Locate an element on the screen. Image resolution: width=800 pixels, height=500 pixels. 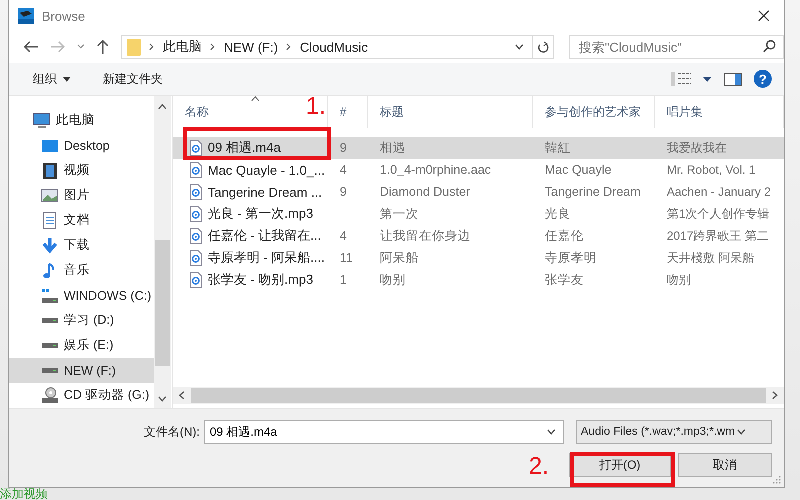
window-title: Browse is located at coordinates (64, 16).